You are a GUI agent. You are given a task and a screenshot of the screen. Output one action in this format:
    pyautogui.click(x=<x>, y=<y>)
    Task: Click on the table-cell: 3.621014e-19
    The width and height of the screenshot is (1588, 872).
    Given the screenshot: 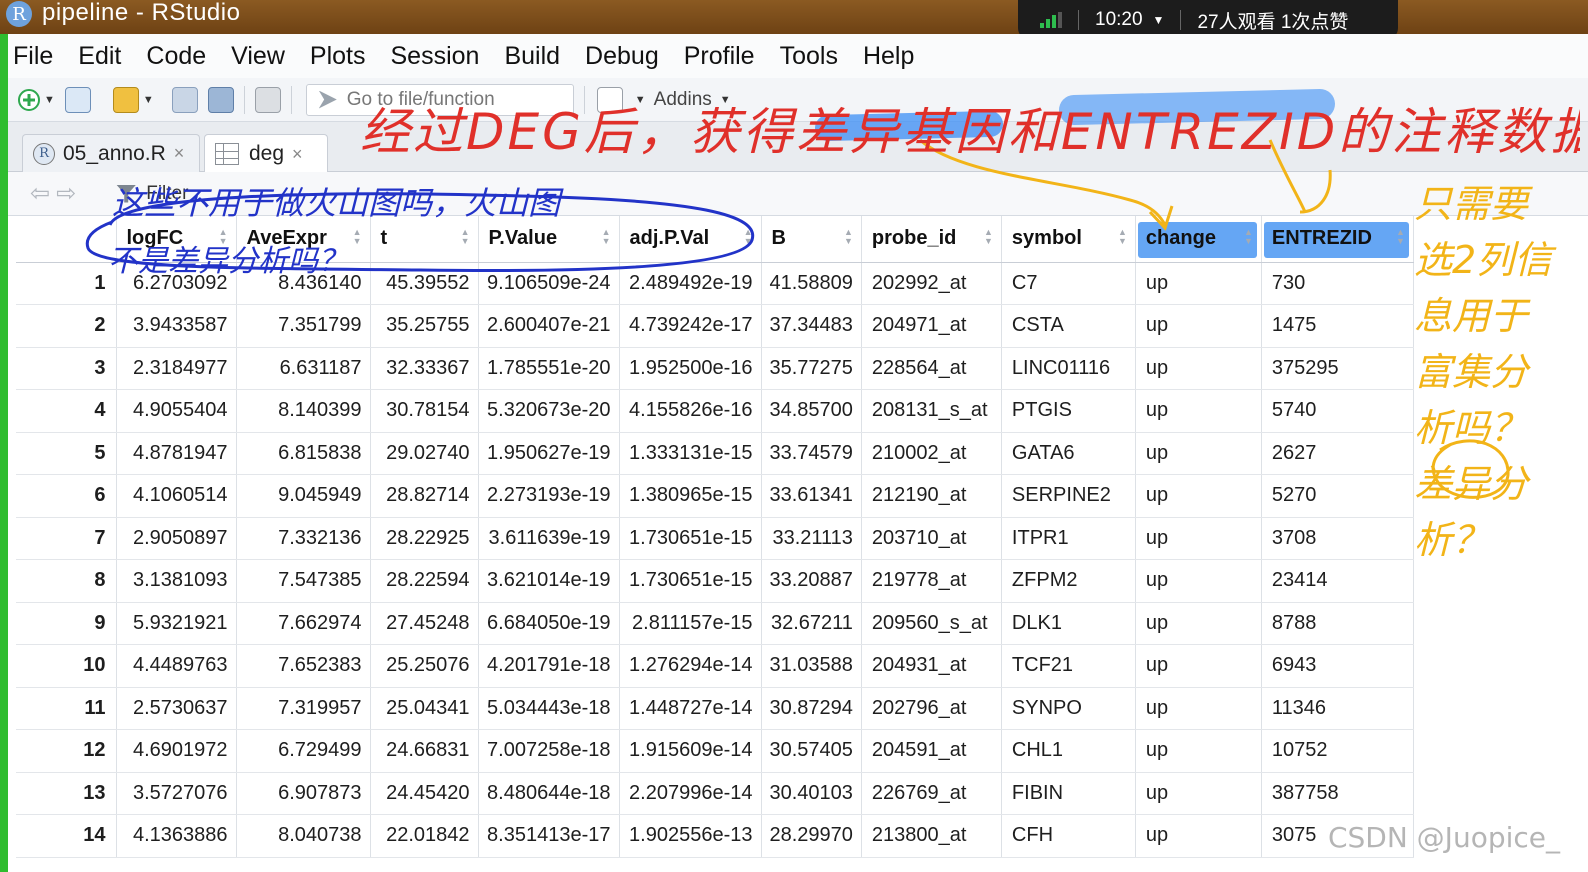 What is the action you would take?
    pyautogui.click(x=549, y=581)
    